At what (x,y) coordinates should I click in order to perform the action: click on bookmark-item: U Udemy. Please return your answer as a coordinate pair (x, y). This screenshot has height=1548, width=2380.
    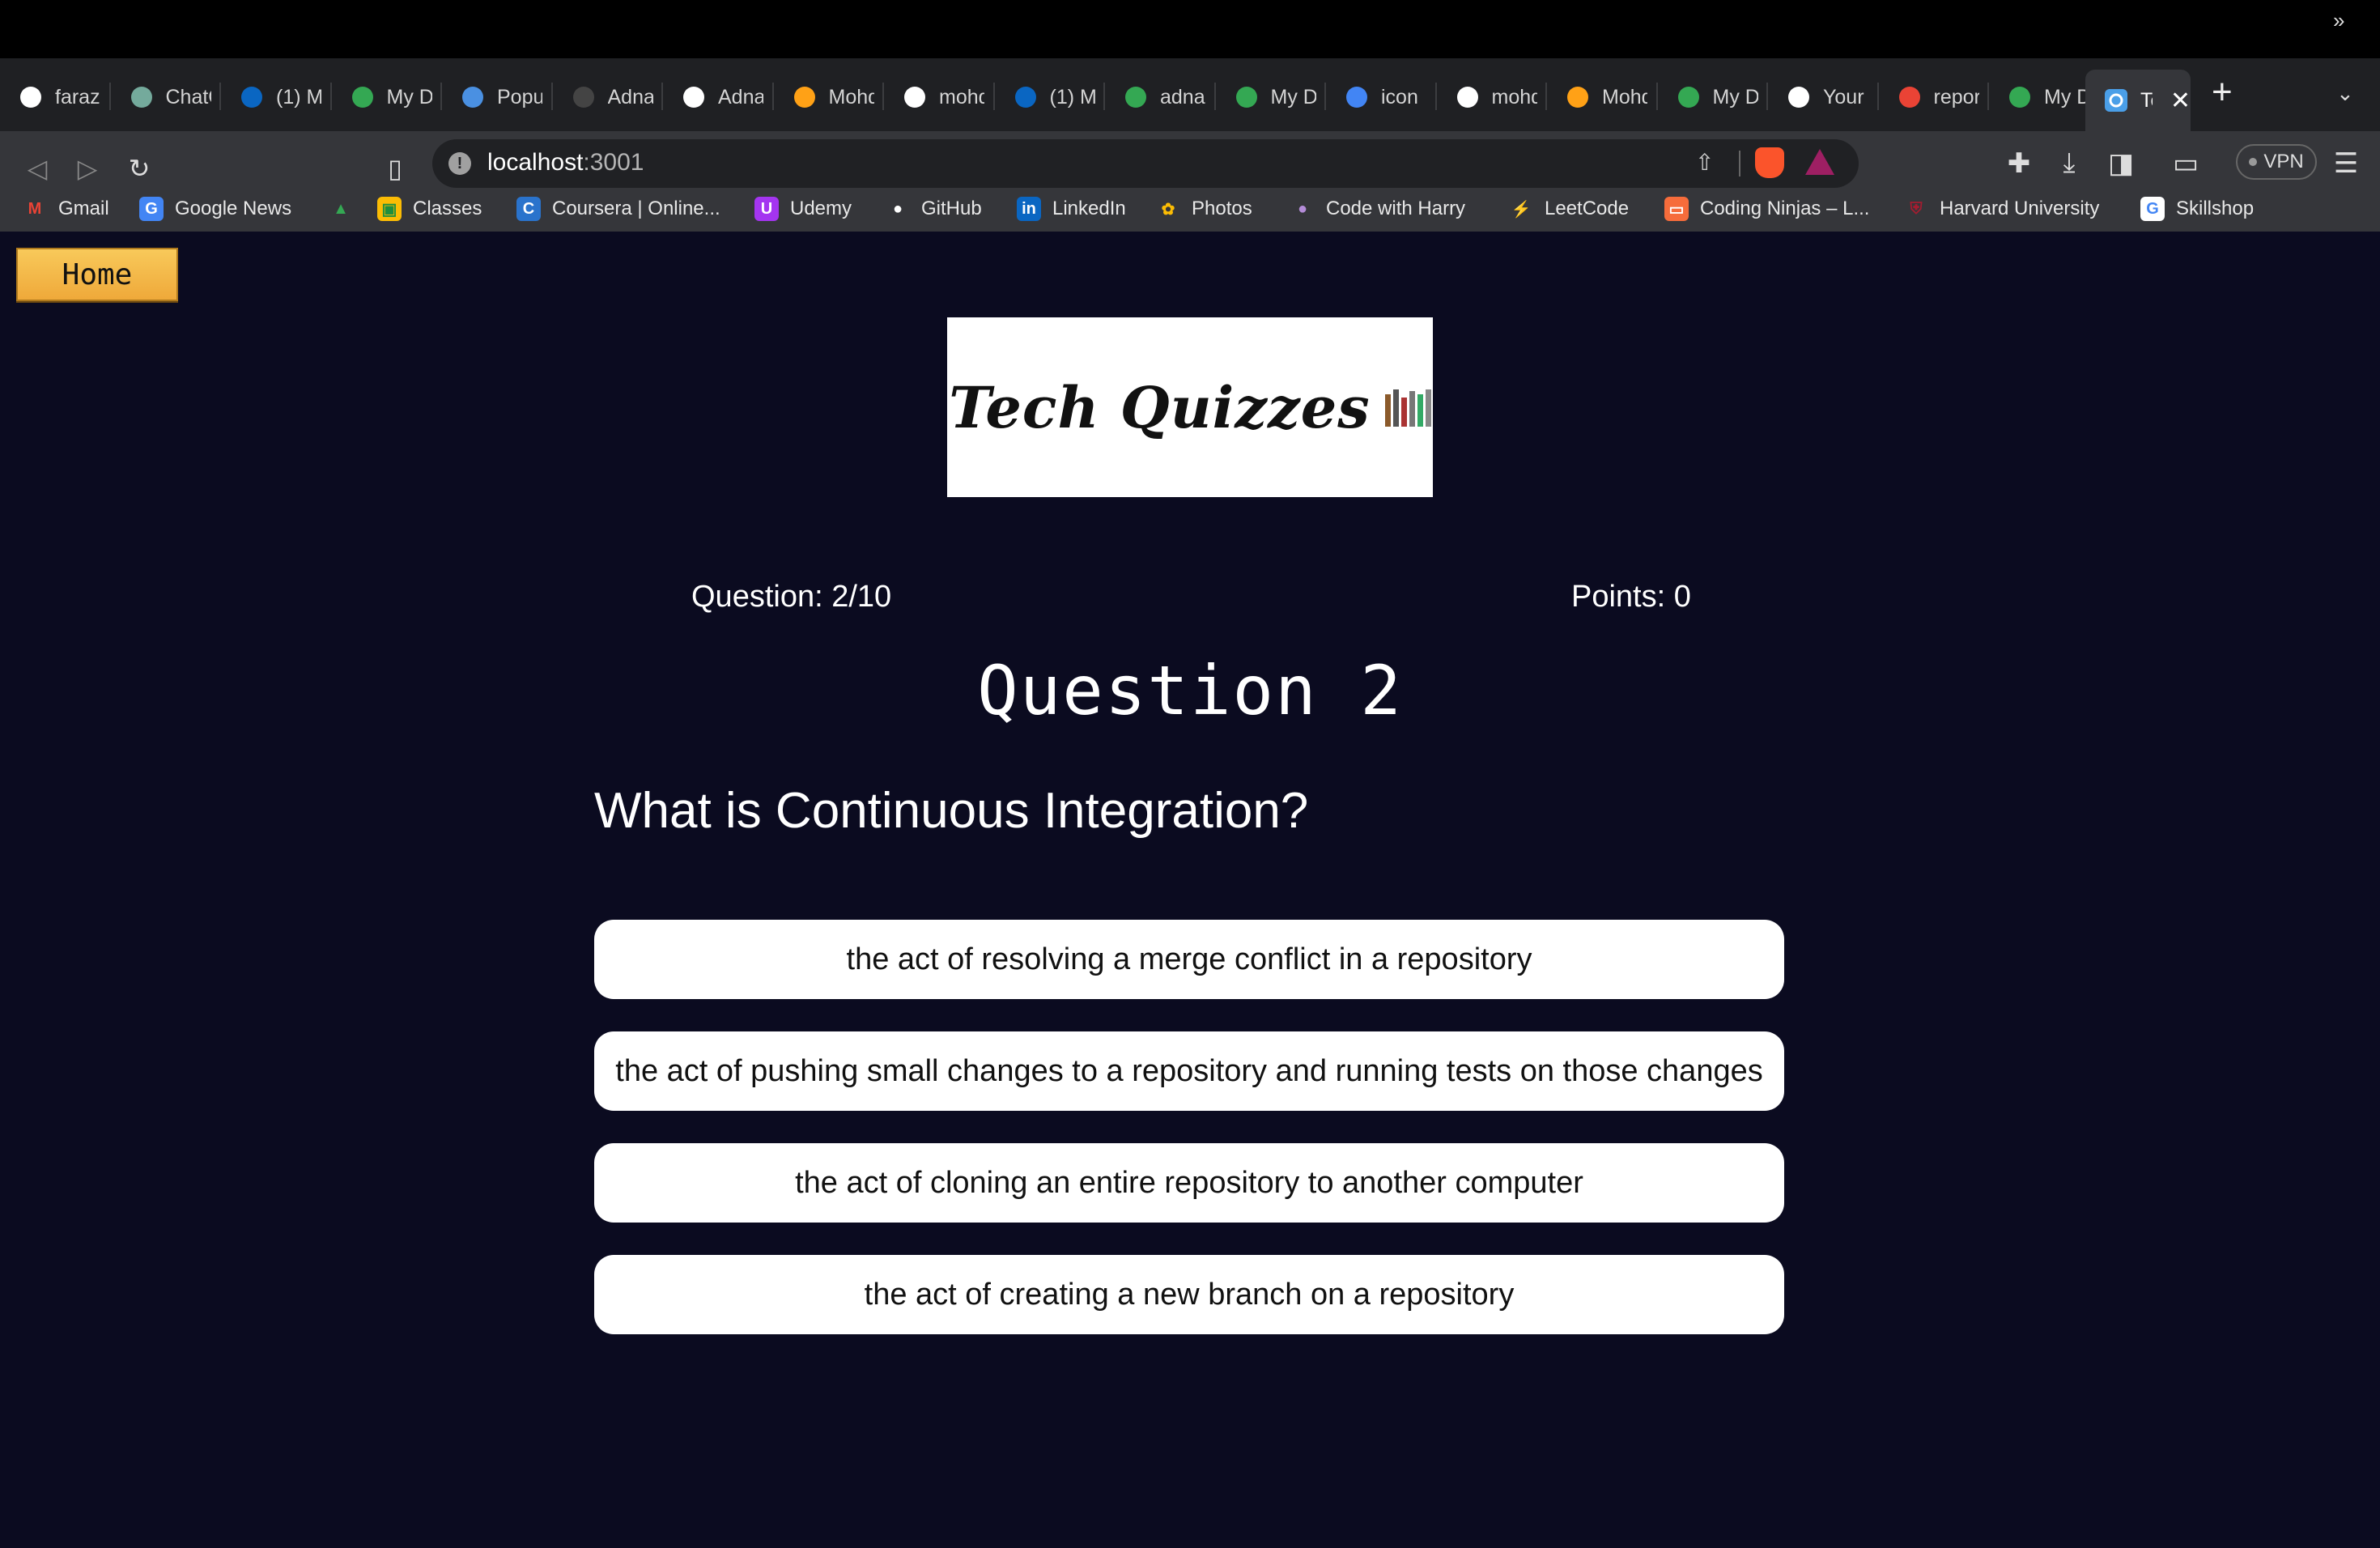
    Looking at the image, I should click on (803, 208).